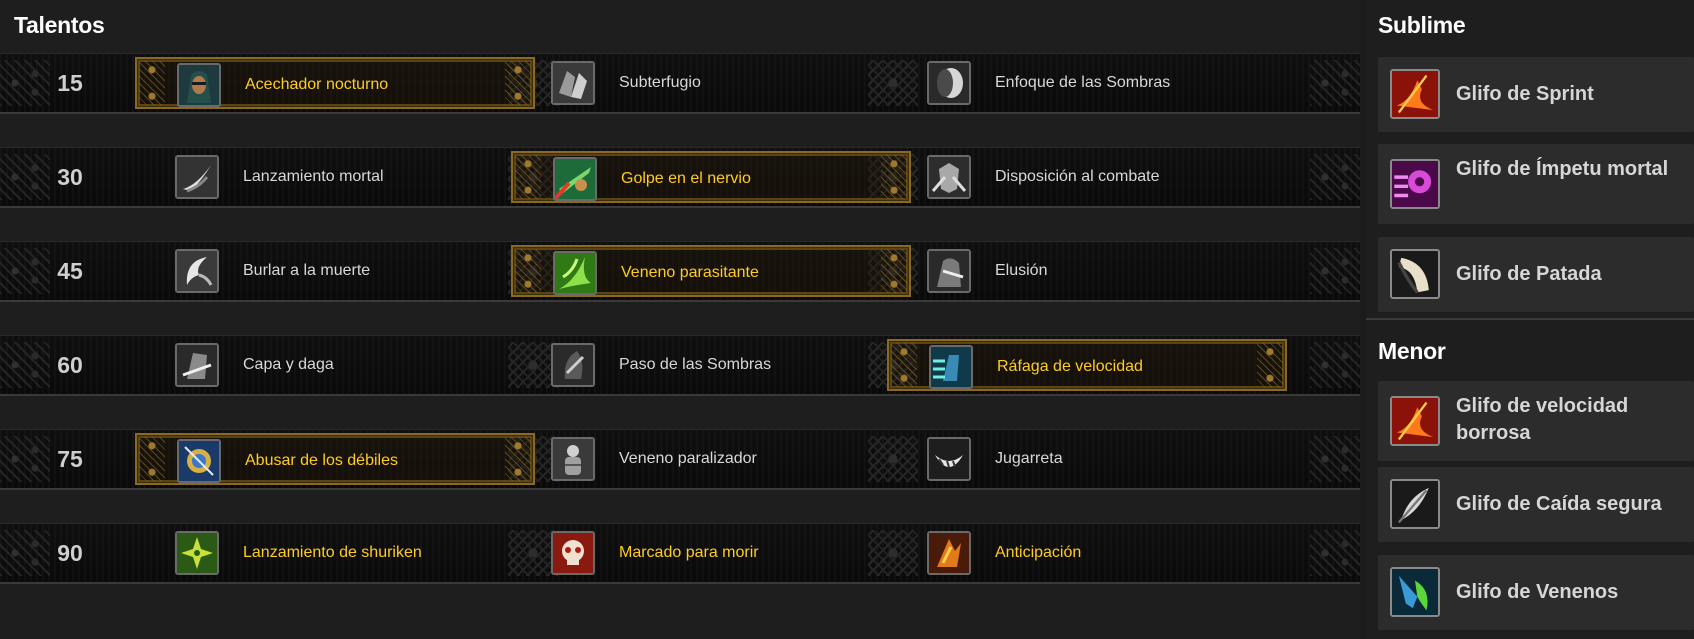 This screenshot has width=1694, height=639. I want to click on blurred-speed-icon, so click(1415, 421).